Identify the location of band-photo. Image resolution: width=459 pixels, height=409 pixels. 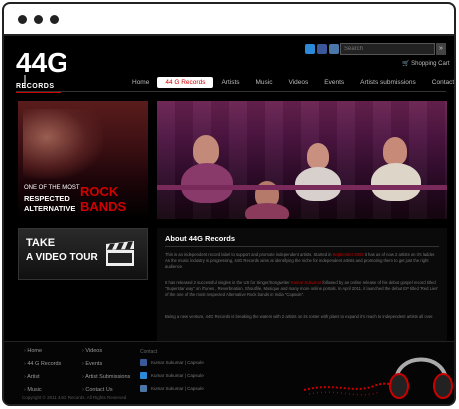
(63, 144).